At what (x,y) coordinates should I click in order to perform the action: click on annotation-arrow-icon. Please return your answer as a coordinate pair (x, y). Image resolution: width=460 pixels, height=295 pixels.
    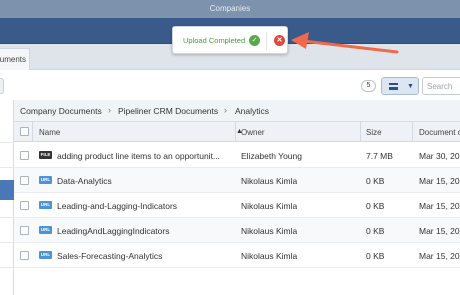
    Looking at the image, I should click on (345, 43).